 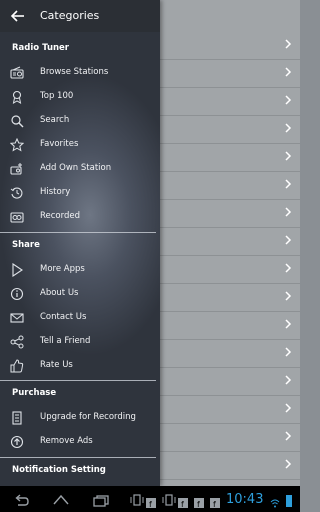 I want to click on menu-item-browse-stations: Browse Stations, so click(x=80, y=72).